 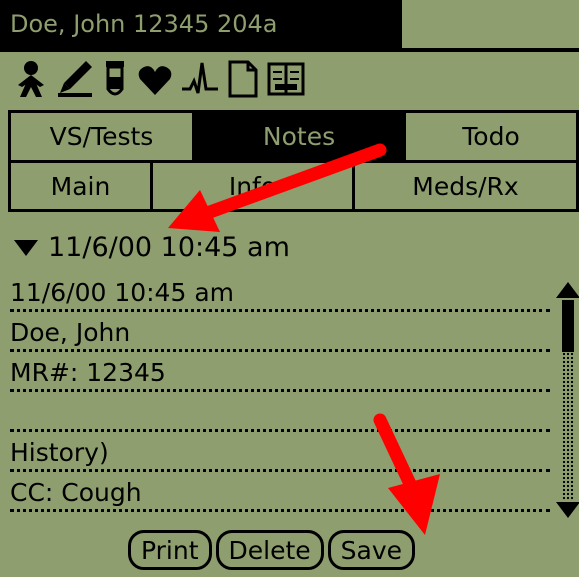 I want to click on pen-icon, so click(x=75, y=79).